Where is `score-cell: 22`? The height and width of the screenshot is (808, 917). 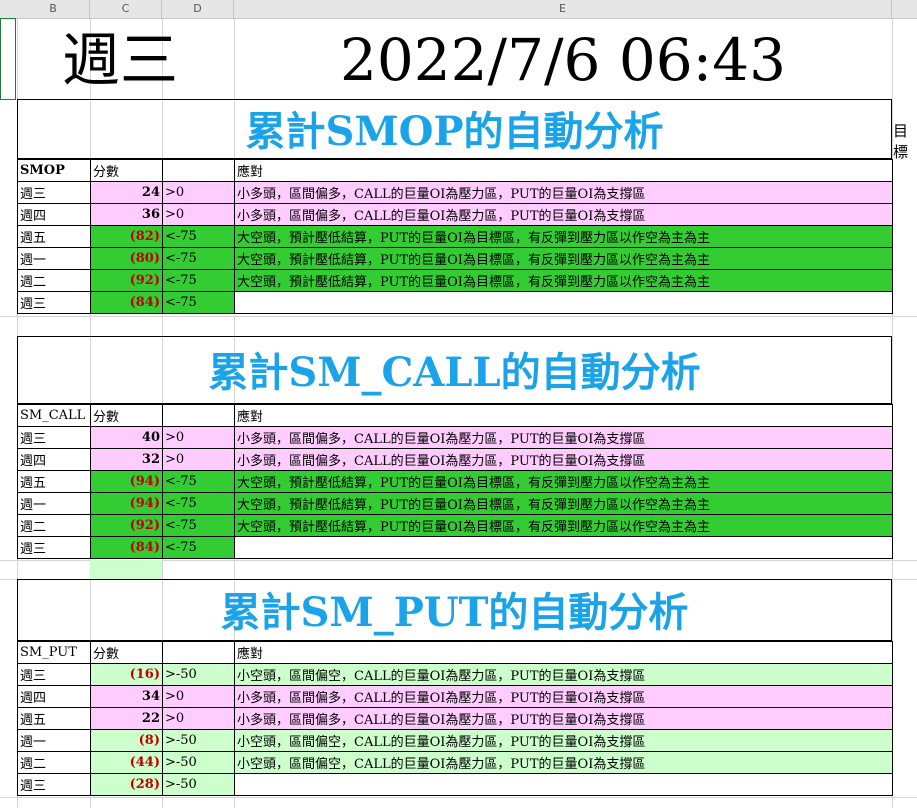 score-cell: 22 is located at coordinates (126, 718).